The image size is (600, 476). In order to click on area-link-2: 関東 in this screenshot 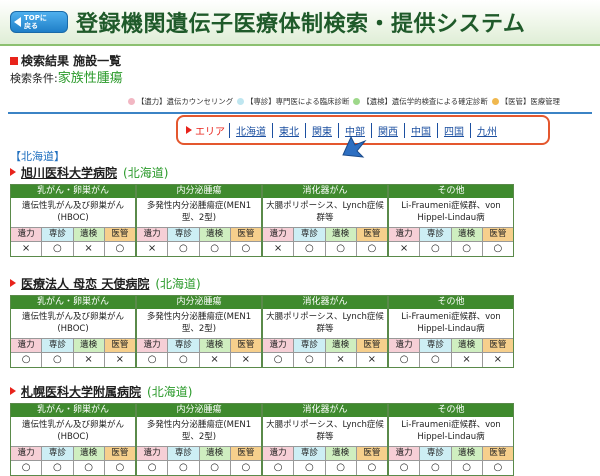, I will do `click(321, 130)`.